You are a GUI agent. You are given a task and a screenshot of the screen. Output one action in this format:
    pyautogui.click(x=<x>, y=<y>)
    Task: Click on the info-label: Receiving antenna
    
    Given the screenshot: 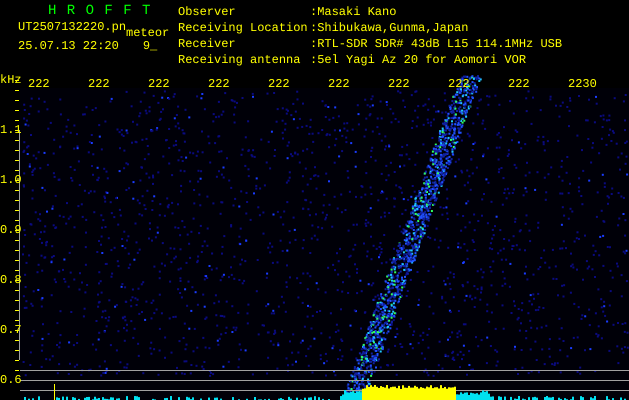 What is the action you would take?
    pyautogui.click(x=240, y=61)
    